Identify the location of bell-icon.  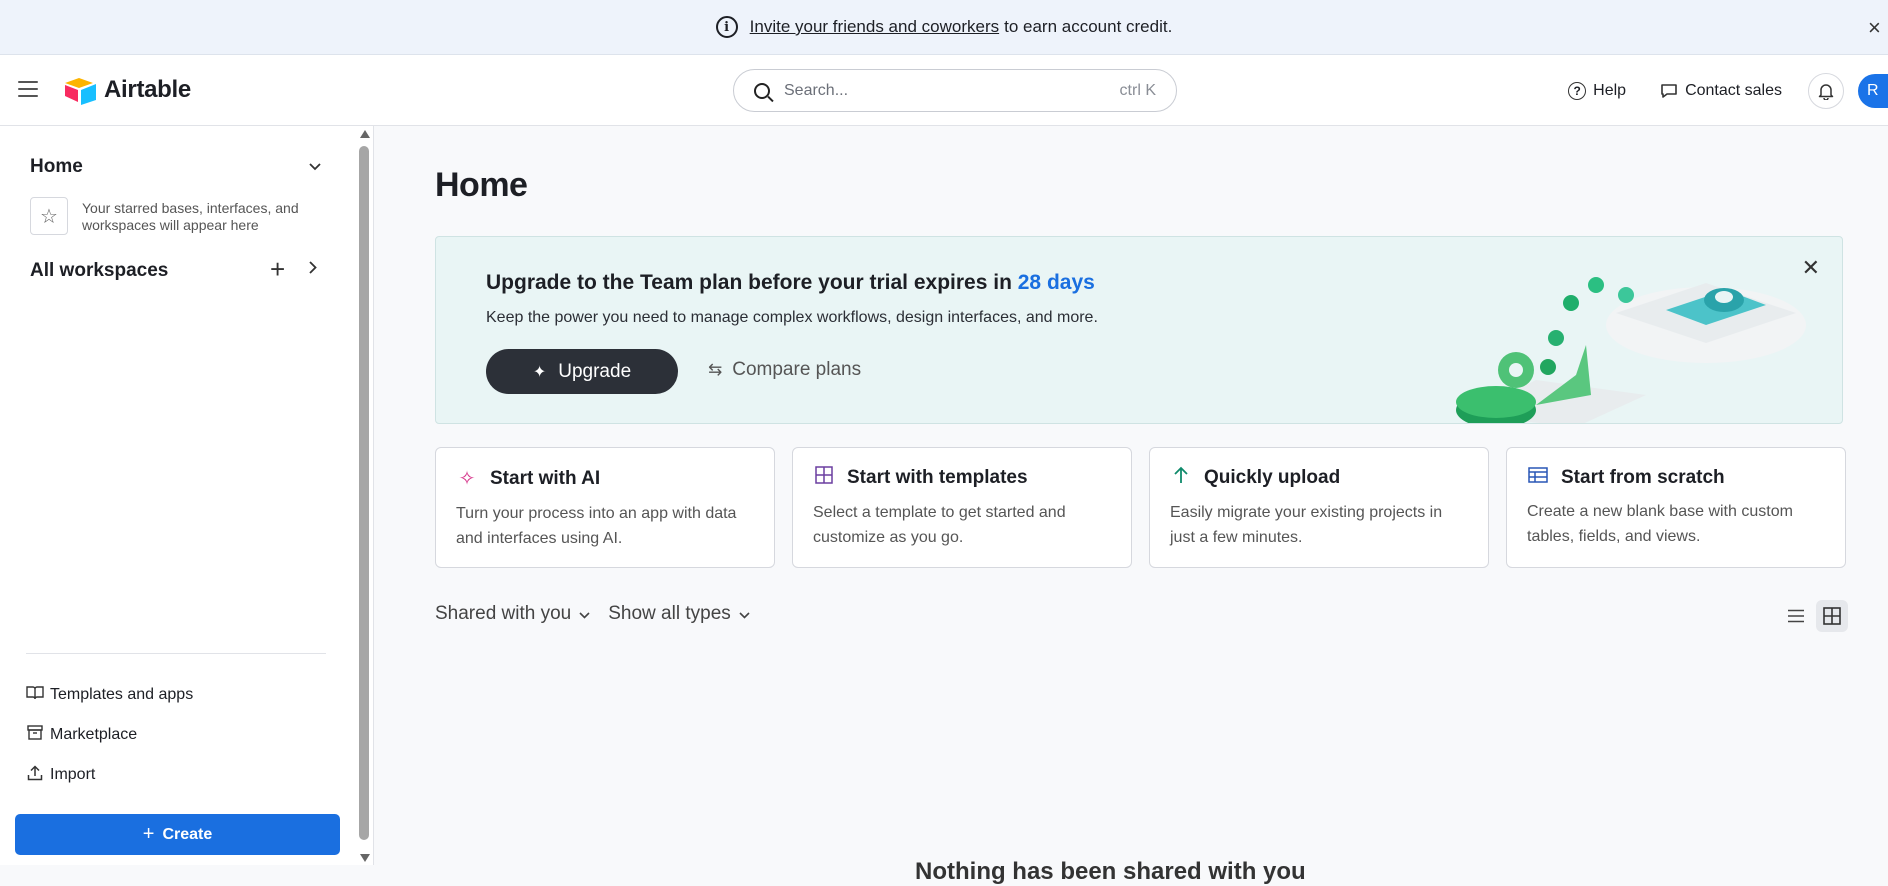
(1826, 91).